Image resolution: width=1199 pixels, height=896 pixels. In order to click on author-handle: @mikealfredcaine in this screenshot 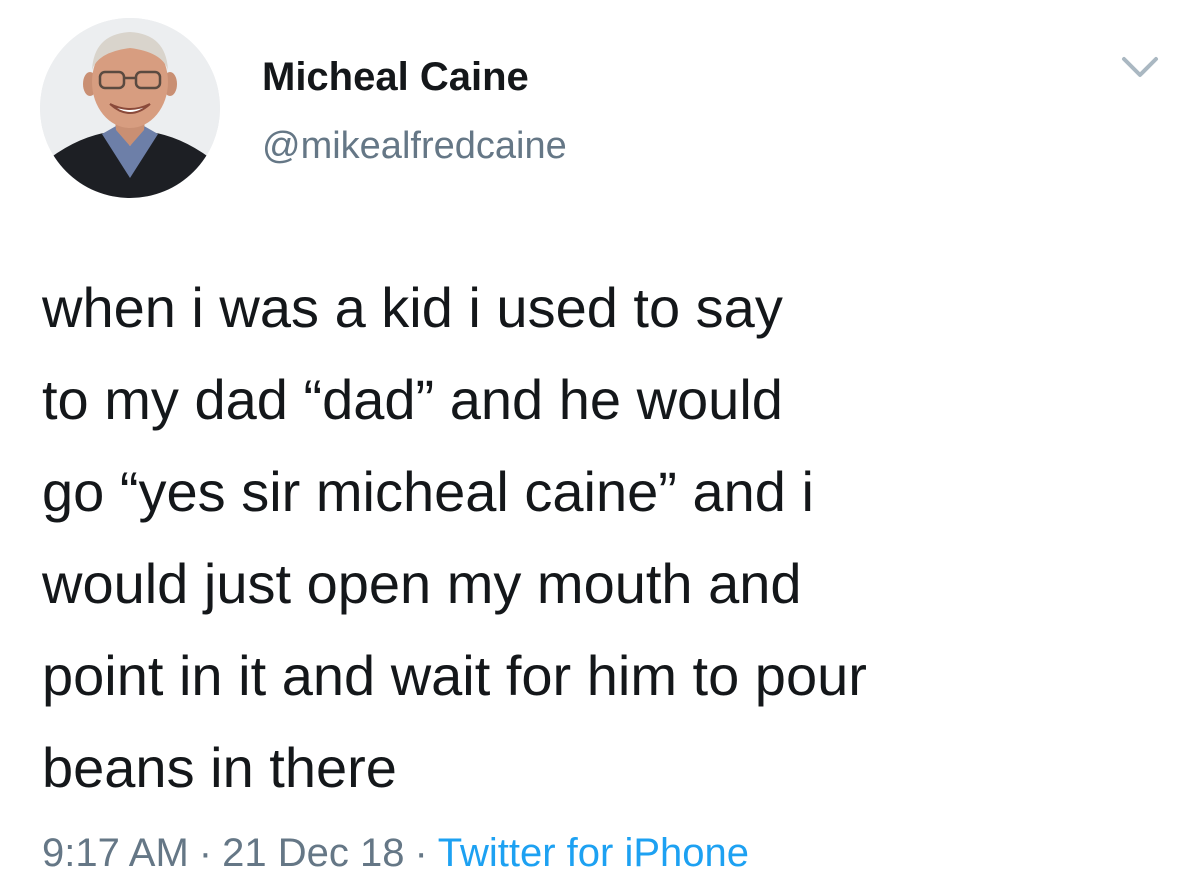, I will do `click(414, 146)`.